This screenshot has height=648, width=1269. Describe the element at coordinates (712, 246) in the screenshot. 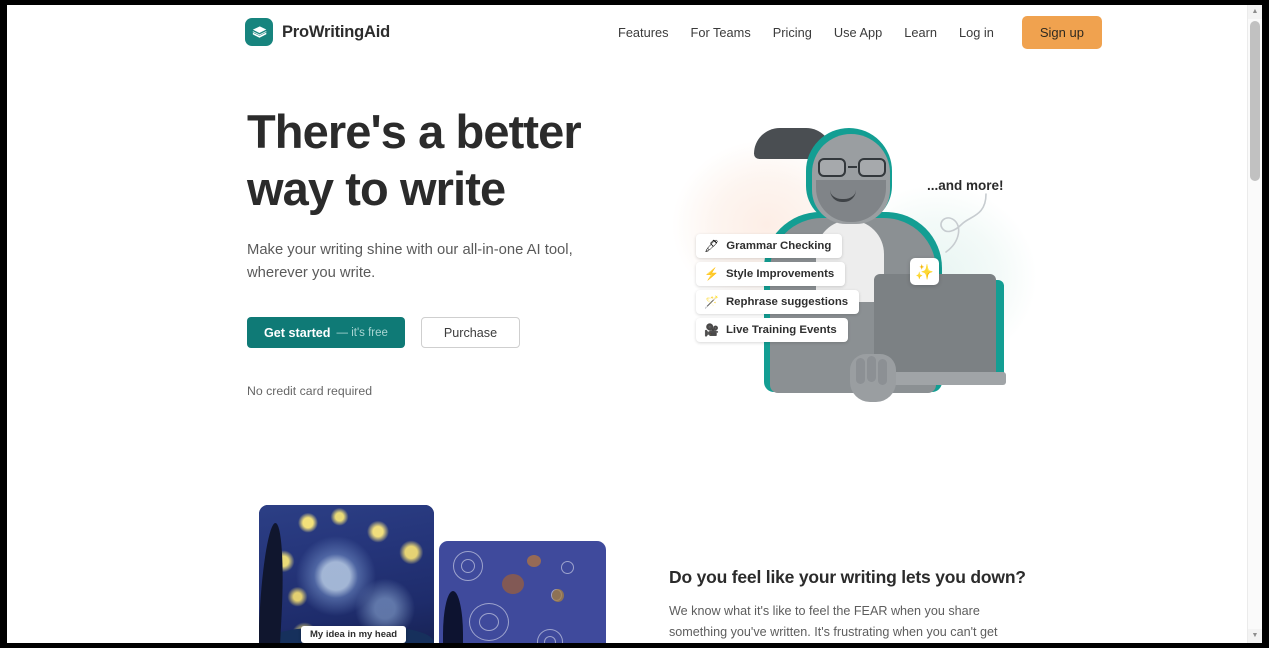

I see `quill-pen-icon: 🖋` at that location.